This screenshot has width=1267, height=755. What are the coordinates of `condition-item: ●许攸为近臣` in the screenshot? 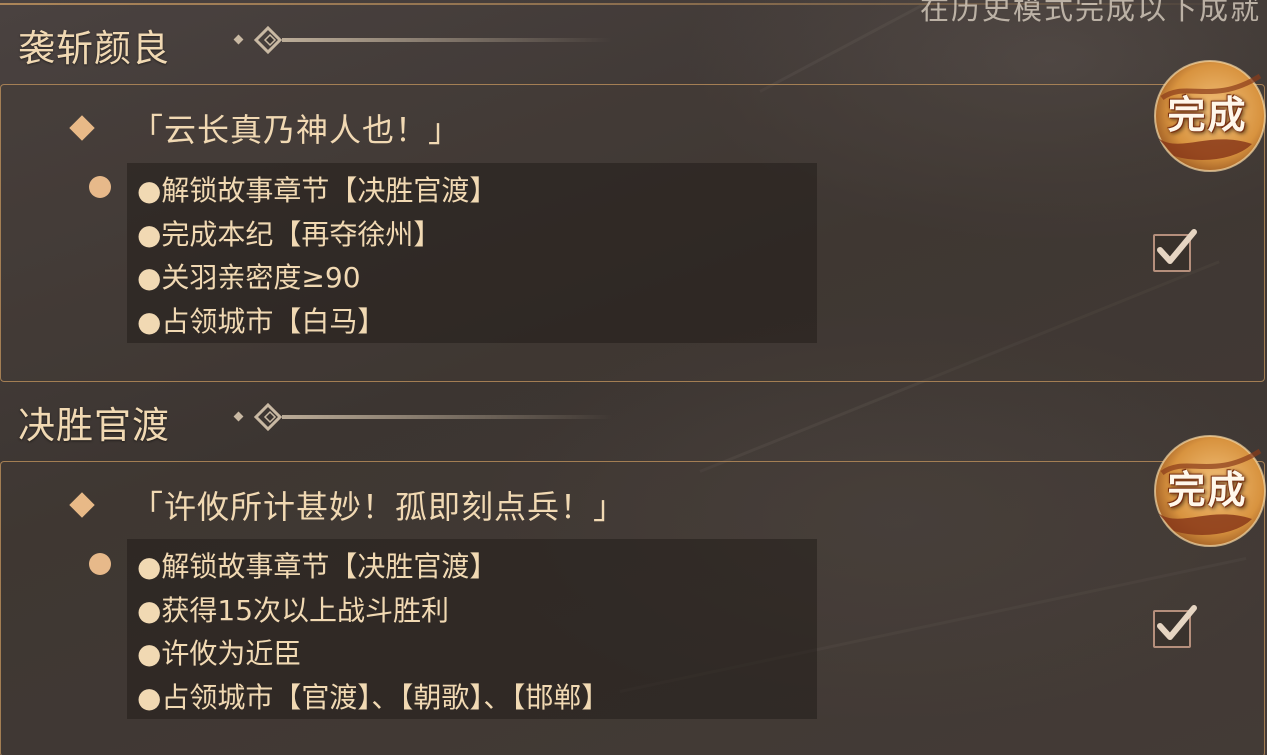 It's located at (219, 653).